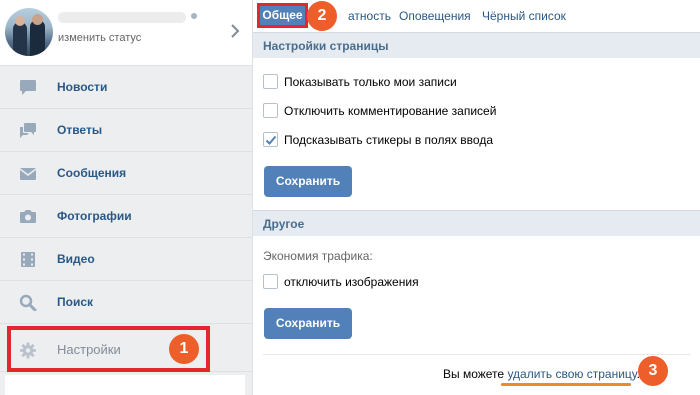  What do you see at coordinates (29, 32) in the screenshot?
I see `avatar` at bounding box center [29, 32].